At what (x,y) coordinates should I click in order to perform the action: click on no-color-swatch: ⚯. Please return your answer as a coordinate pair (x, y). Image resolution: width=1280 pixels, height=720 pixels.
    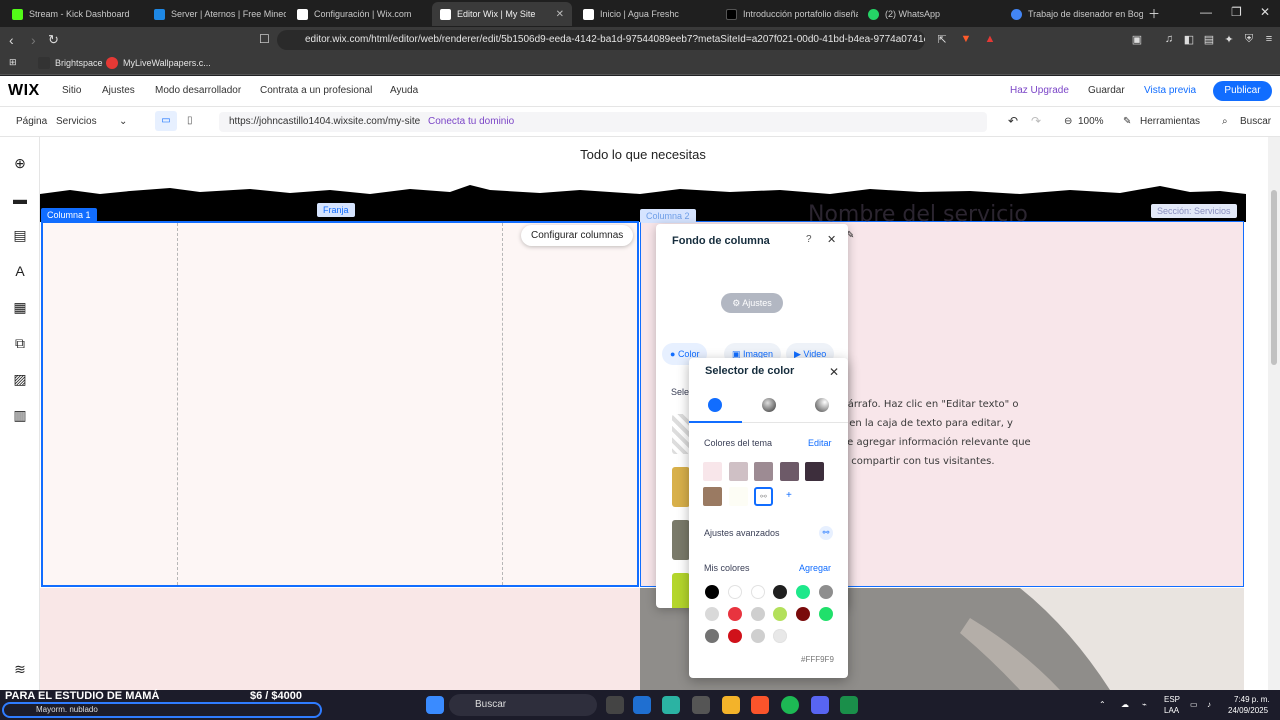
    Looking at the image, I should click on (763, 496).